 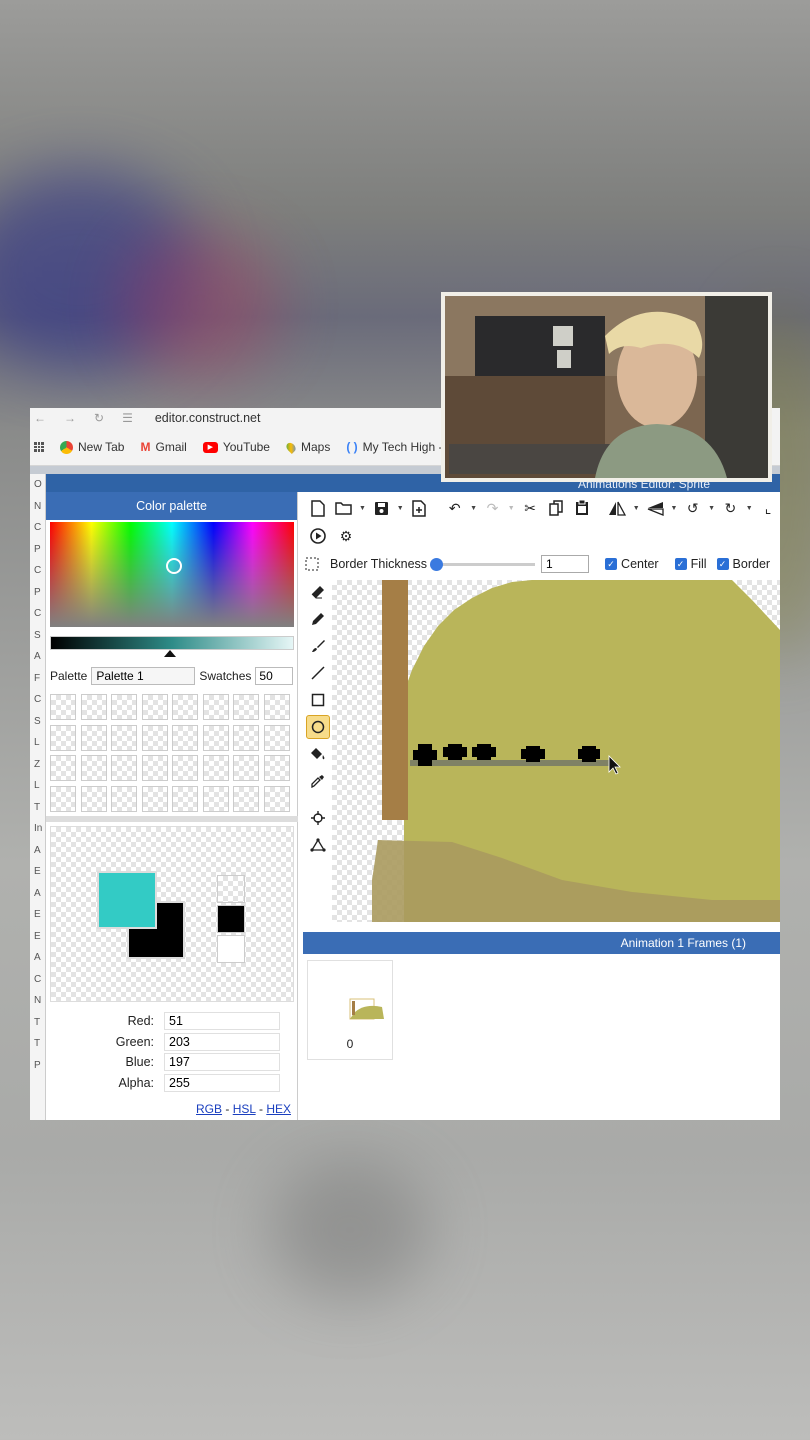 What do you see at coordinates (278, 1109) in the screenshot?
I see `hex-mode-link: HEX` at bounding box center [278, 1109].